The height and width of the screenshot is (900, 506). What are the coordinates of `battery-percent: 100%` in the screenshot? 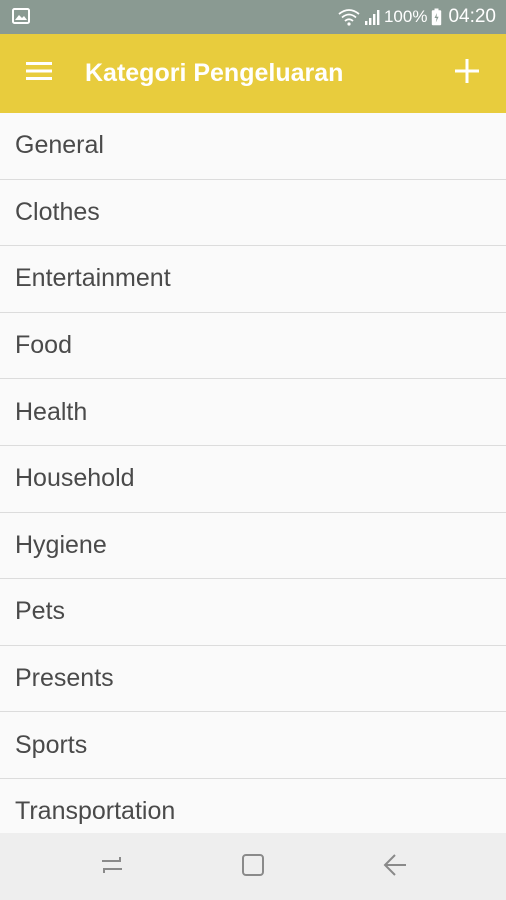 It's located at (405, 16).